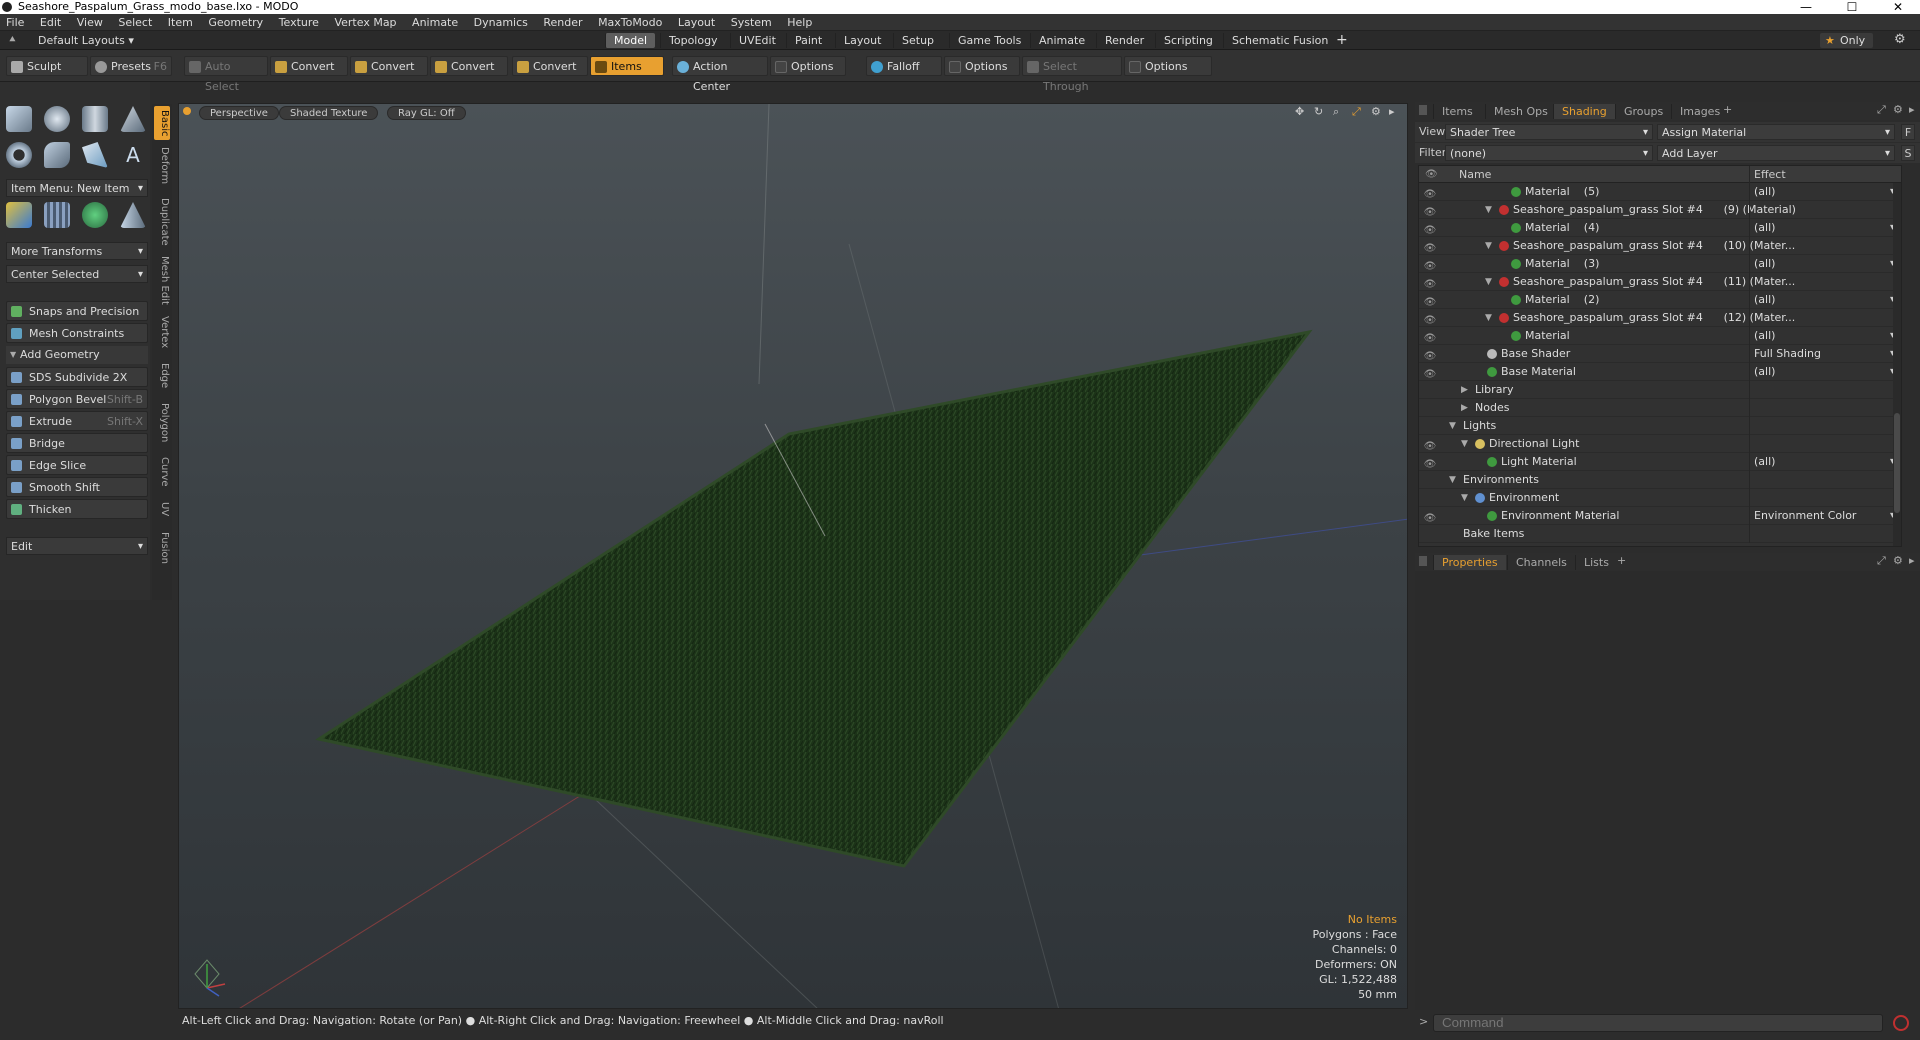  What do you see at coordinates (1660, 264) in the screenshot?
I see `shader-tree-row: 👁 Material (3) (all)` at bounding box center [1660, 264].